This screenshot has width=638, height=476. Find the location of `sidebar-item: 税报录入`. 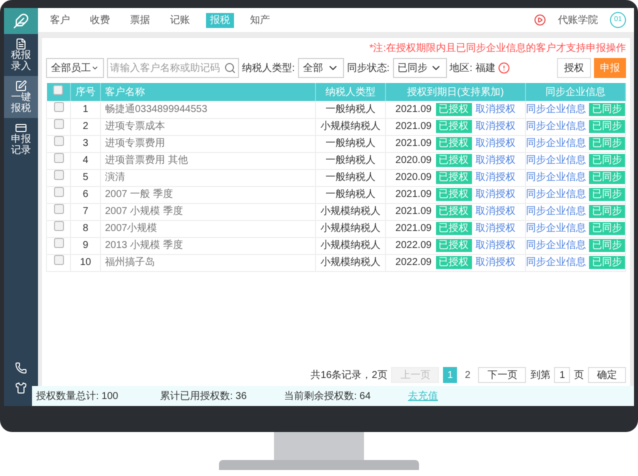

sidebar-item: 税报录入 is located at coordinates (21, 55).